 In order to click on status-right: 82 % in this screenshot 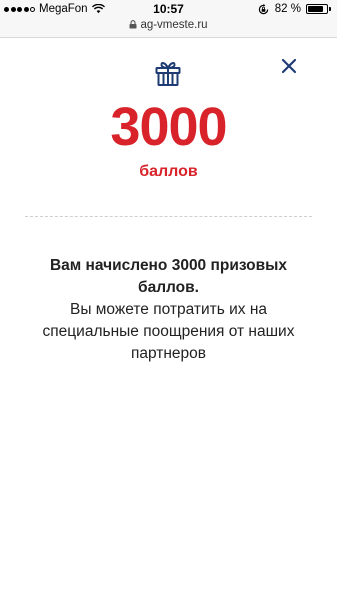, I will do `click(294, 9)`.